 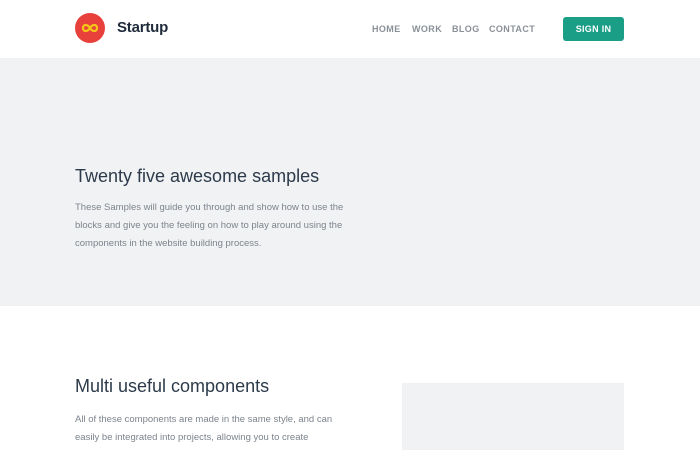 What do you see at coordinates (466, 29) in the screenshot?
I see `nav-blog: BLOG` at bounding box center [466, 29].